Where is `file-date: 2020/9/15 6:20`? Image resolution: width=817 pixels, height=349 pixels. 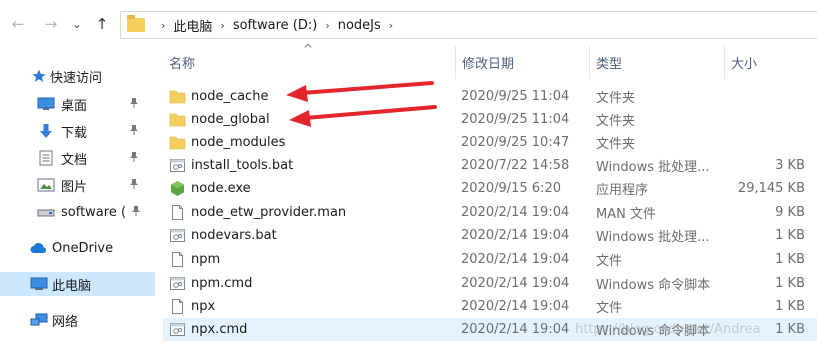 file-date: 2020/9/15 6:20 is located at coordinates (511, 188).